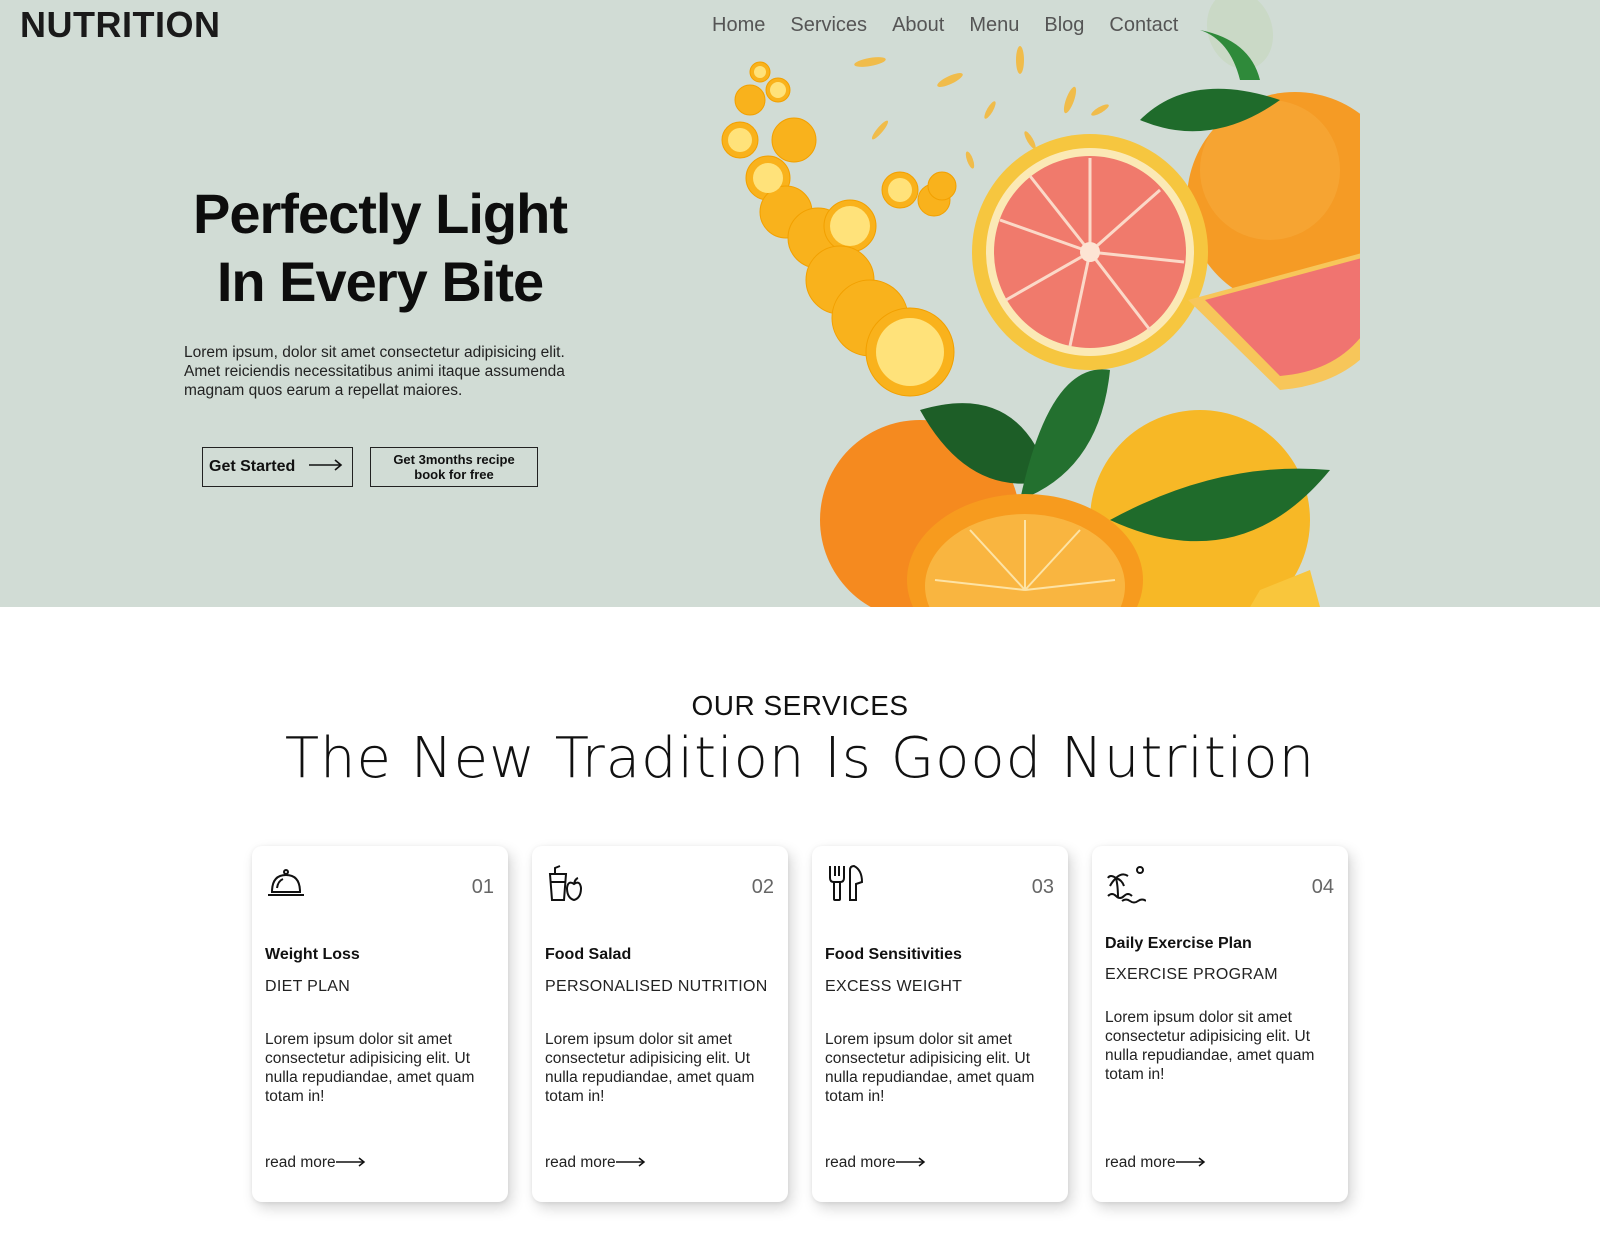 This screenshot has height=1247, width=1600. What do you see at coordinates (656, 986) in the screenshot?
I see `card-subtitle: PERSONALISED NUTRITION` at bounding box center [656, 986].